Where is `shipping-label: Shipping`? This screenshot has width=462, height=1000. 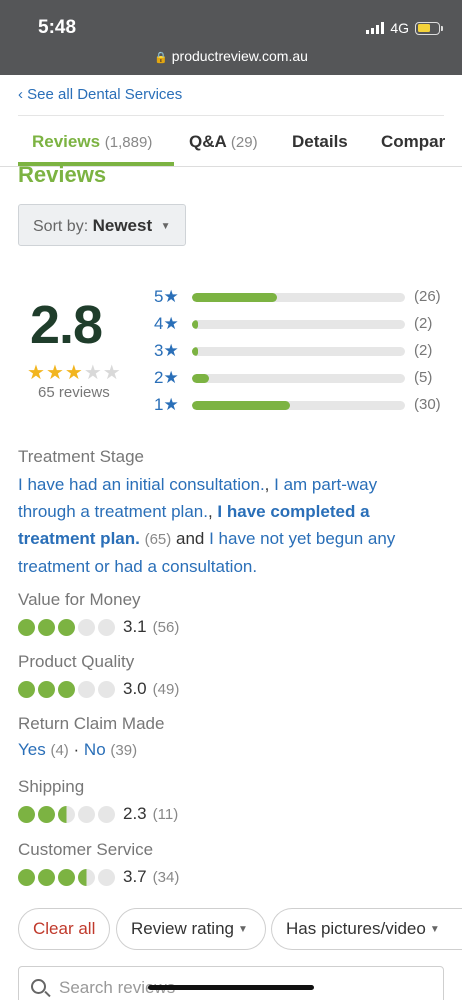
shipping-label: Shipping is located at coordinates (51, 786).